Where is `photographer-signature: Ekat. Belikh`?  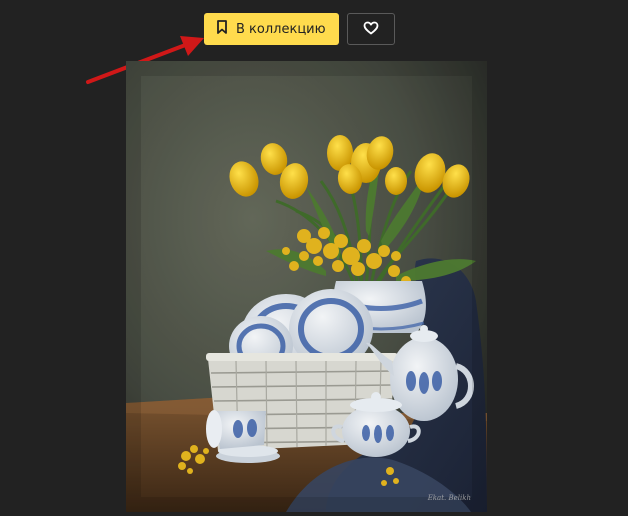
photographer-signature: Ekat. Belikh is located at coordinates (449, 498).